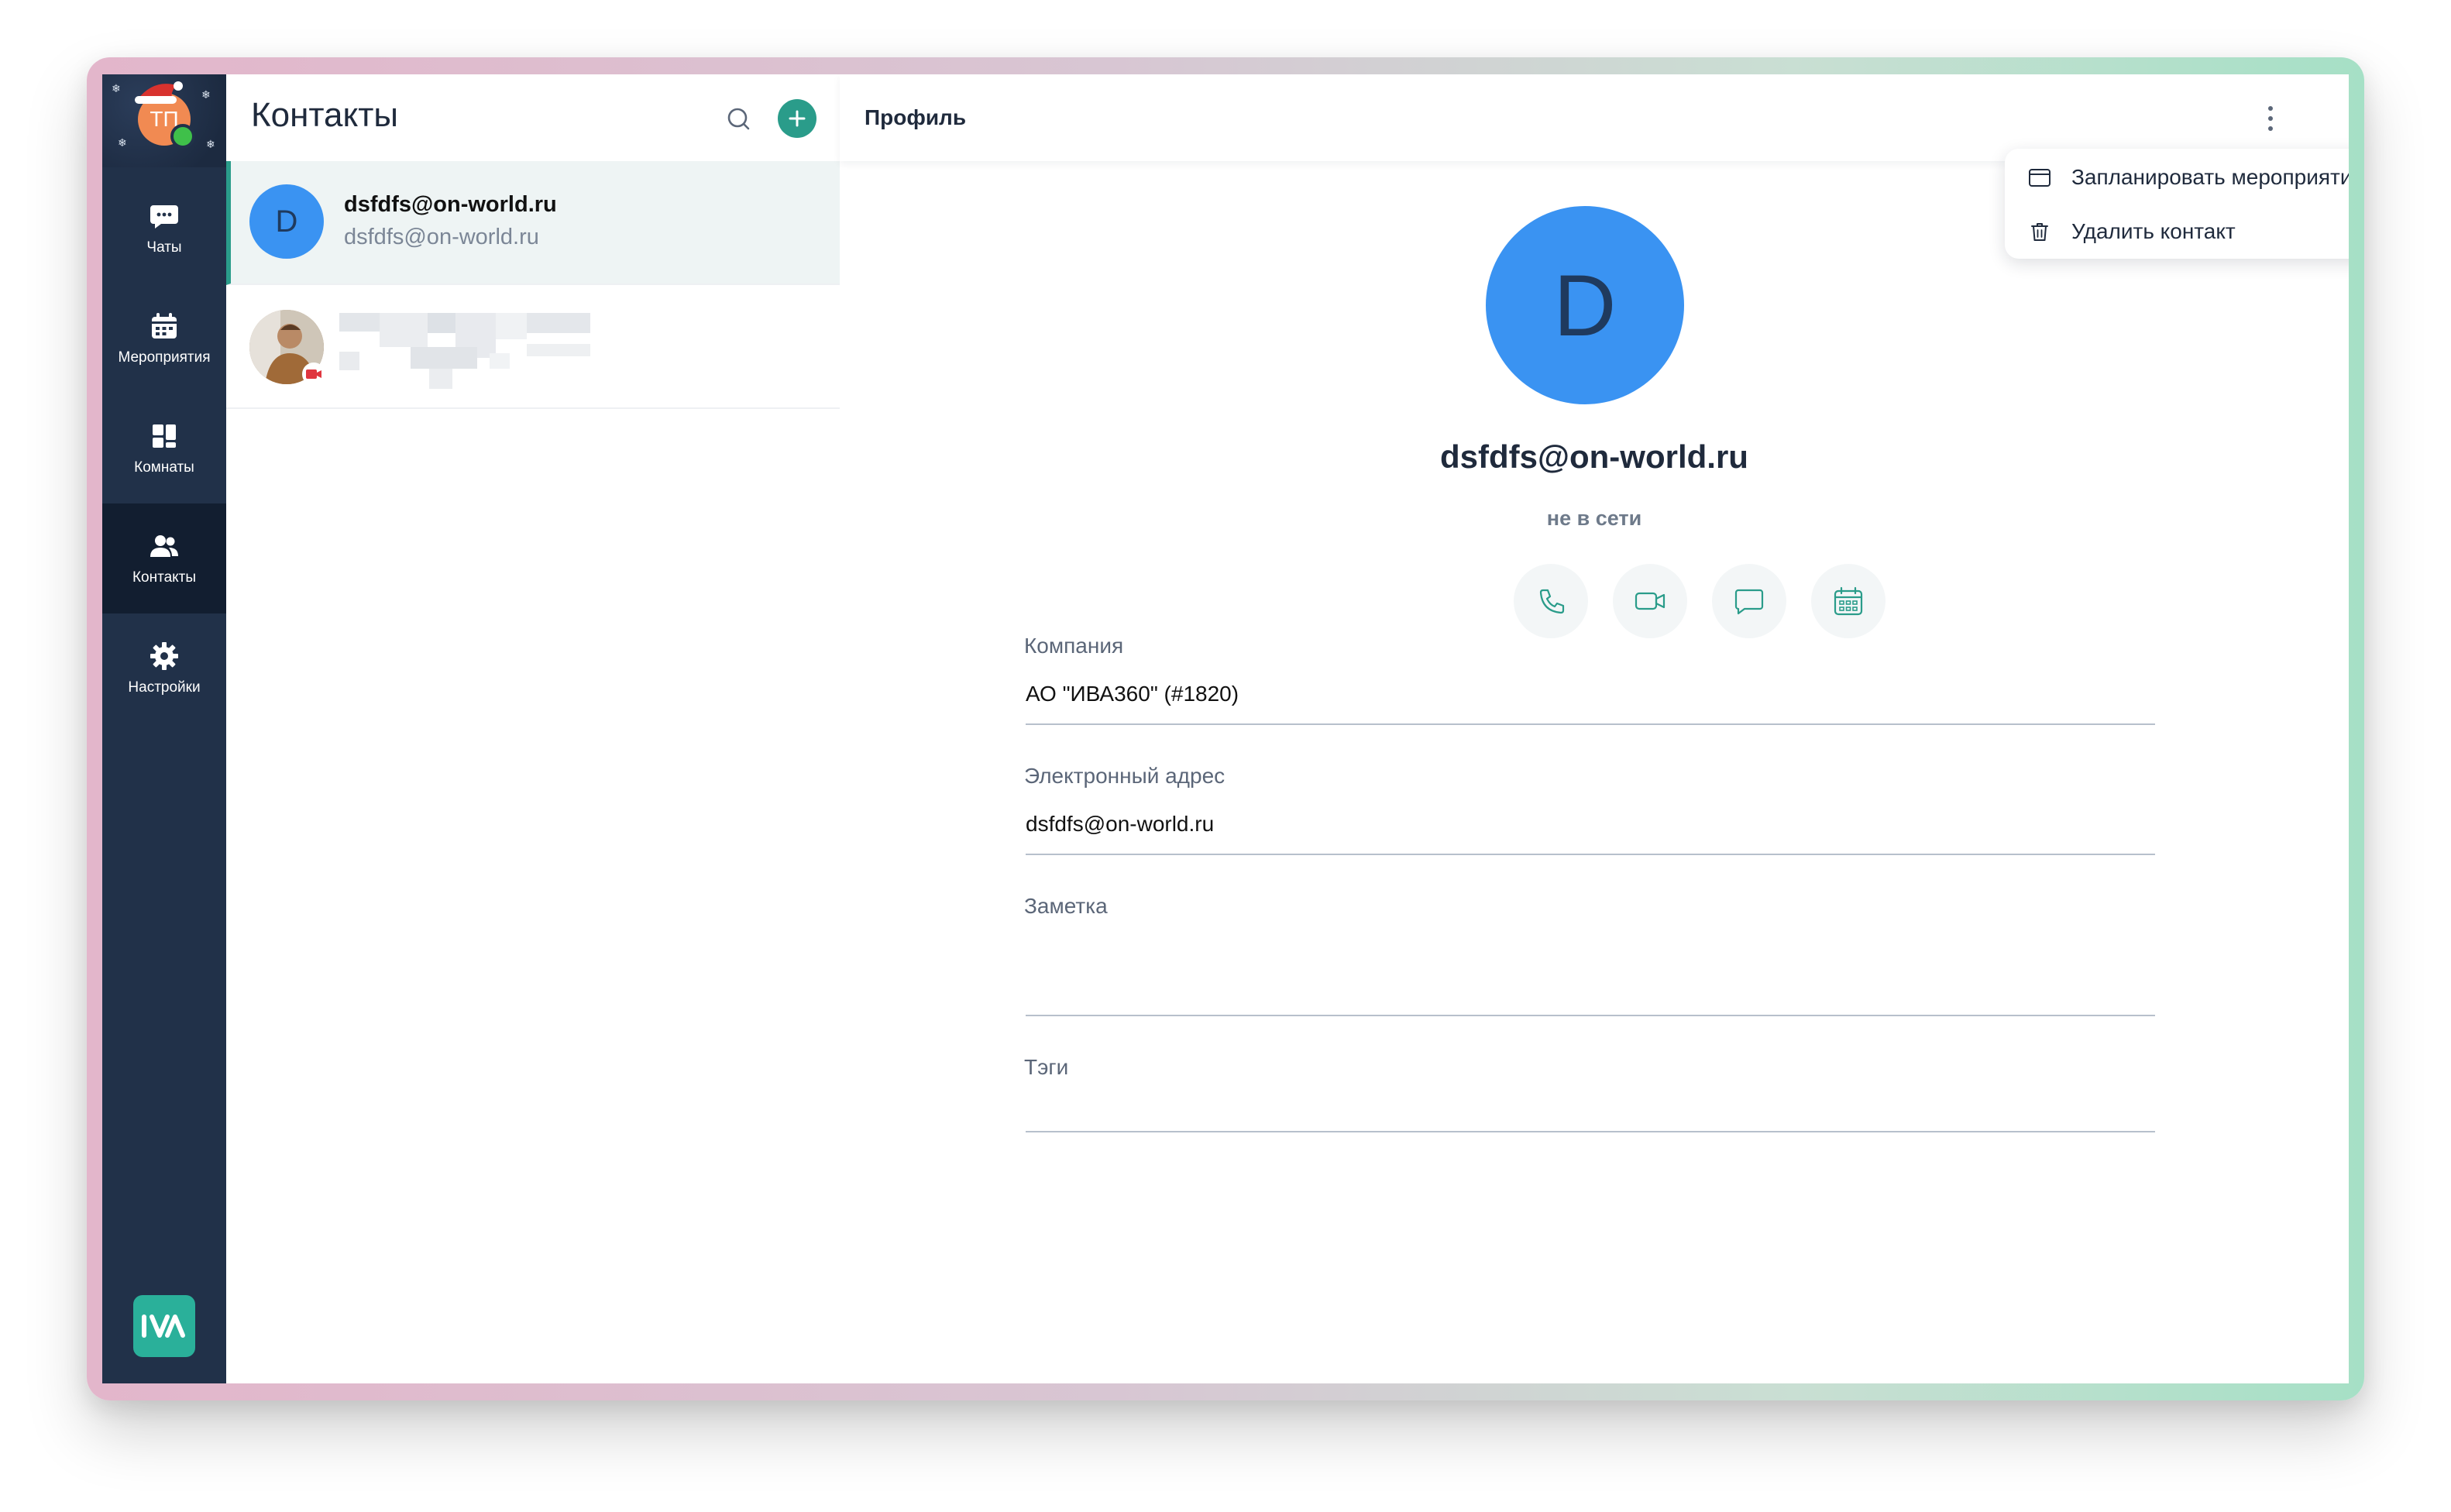  Describe the element at coordinates (1590, 854) in the screenshot. I see `email-underline` at that location.